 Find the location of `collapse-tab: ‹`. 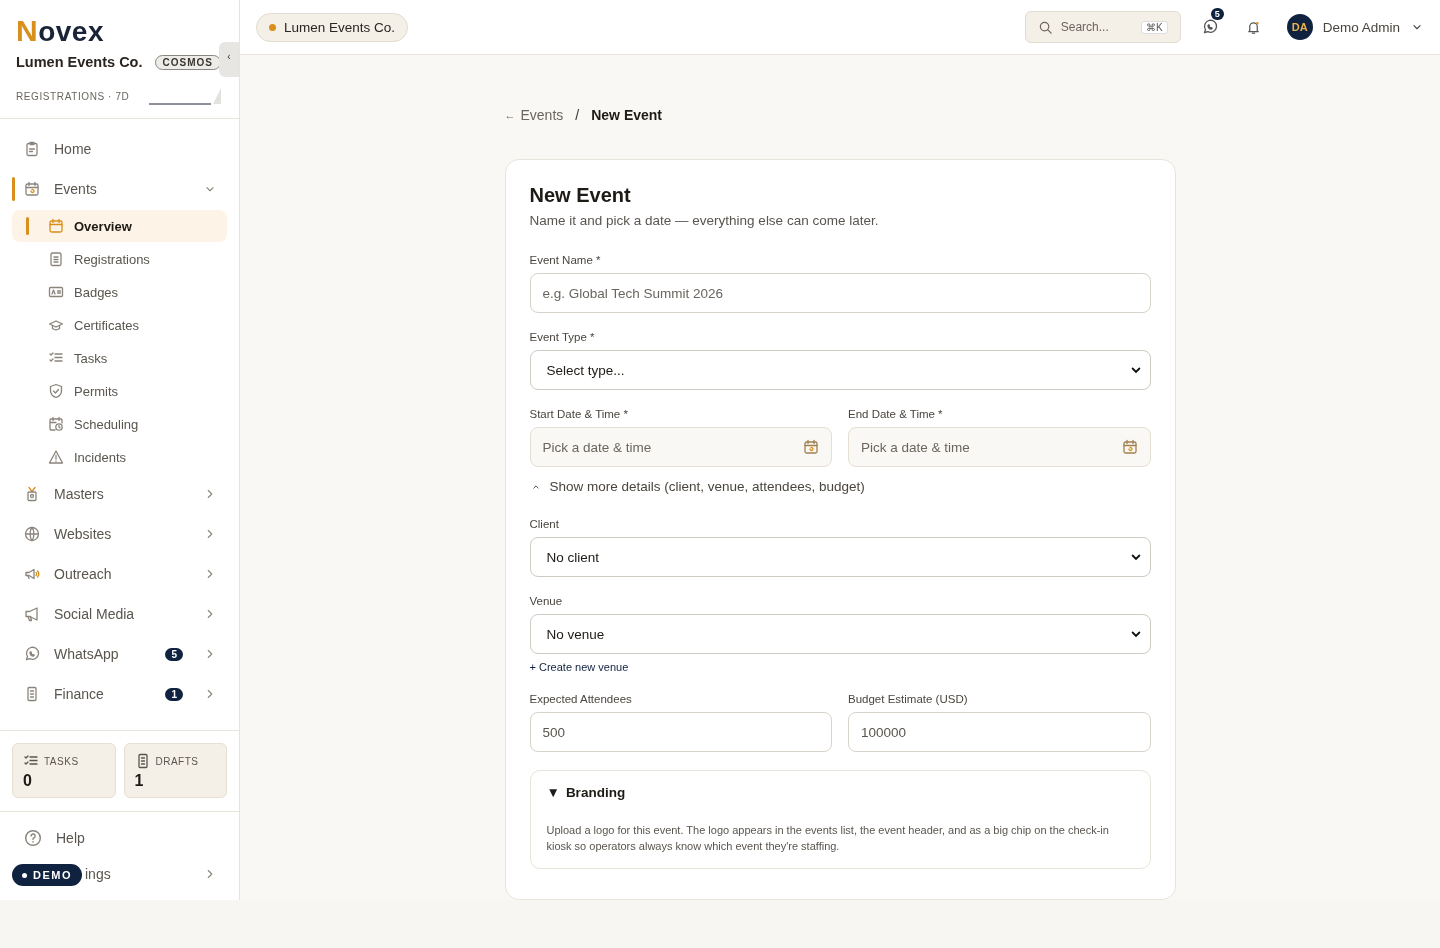

collapse-tab: ‹ is located at coordinates (229, 59).